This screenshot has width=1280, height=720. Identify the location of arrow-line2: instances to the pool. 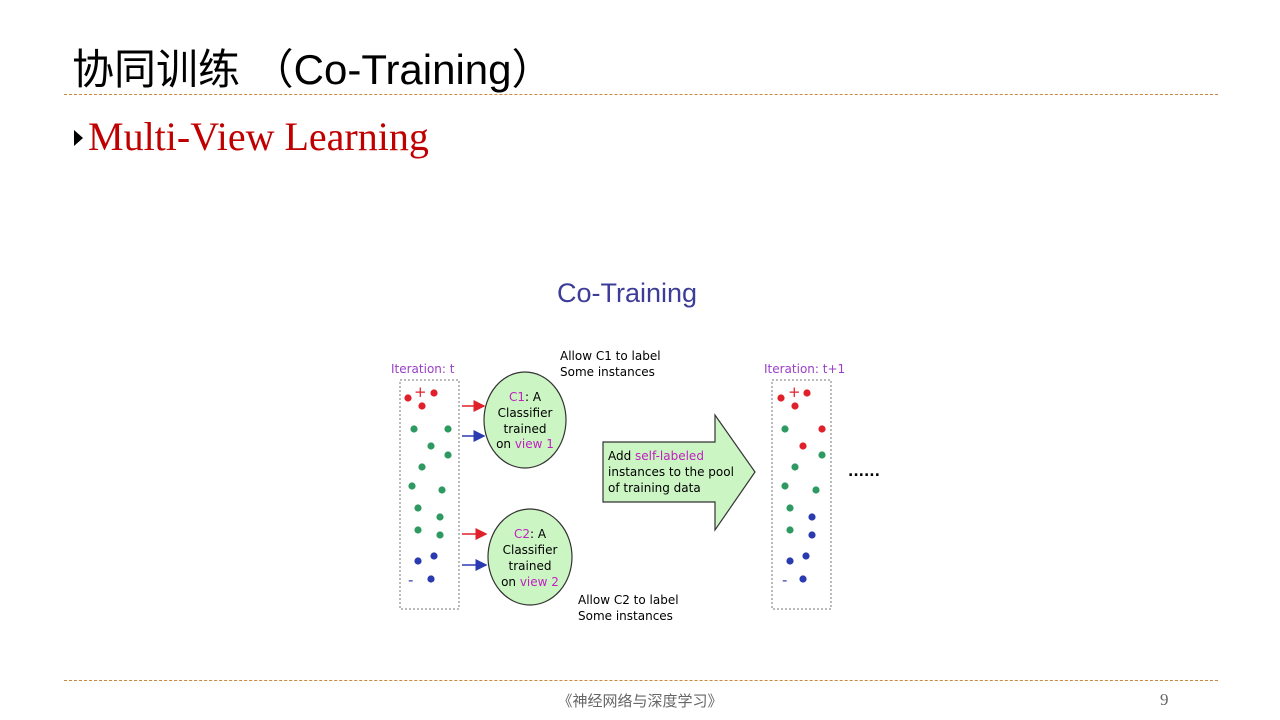
(671, 472).